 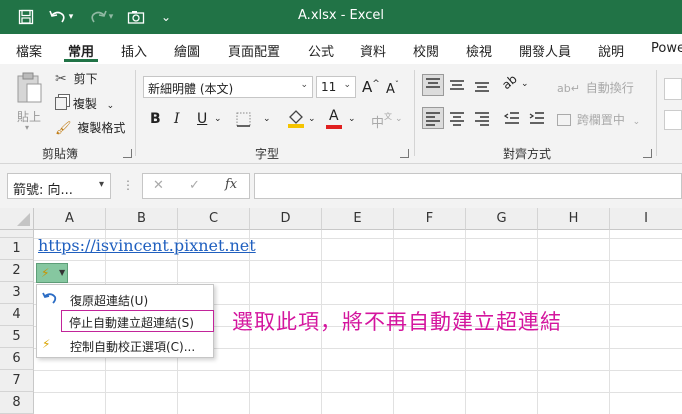 I want to click on copy-dropdown-icon: ⌄, so click(x=110, y=106).